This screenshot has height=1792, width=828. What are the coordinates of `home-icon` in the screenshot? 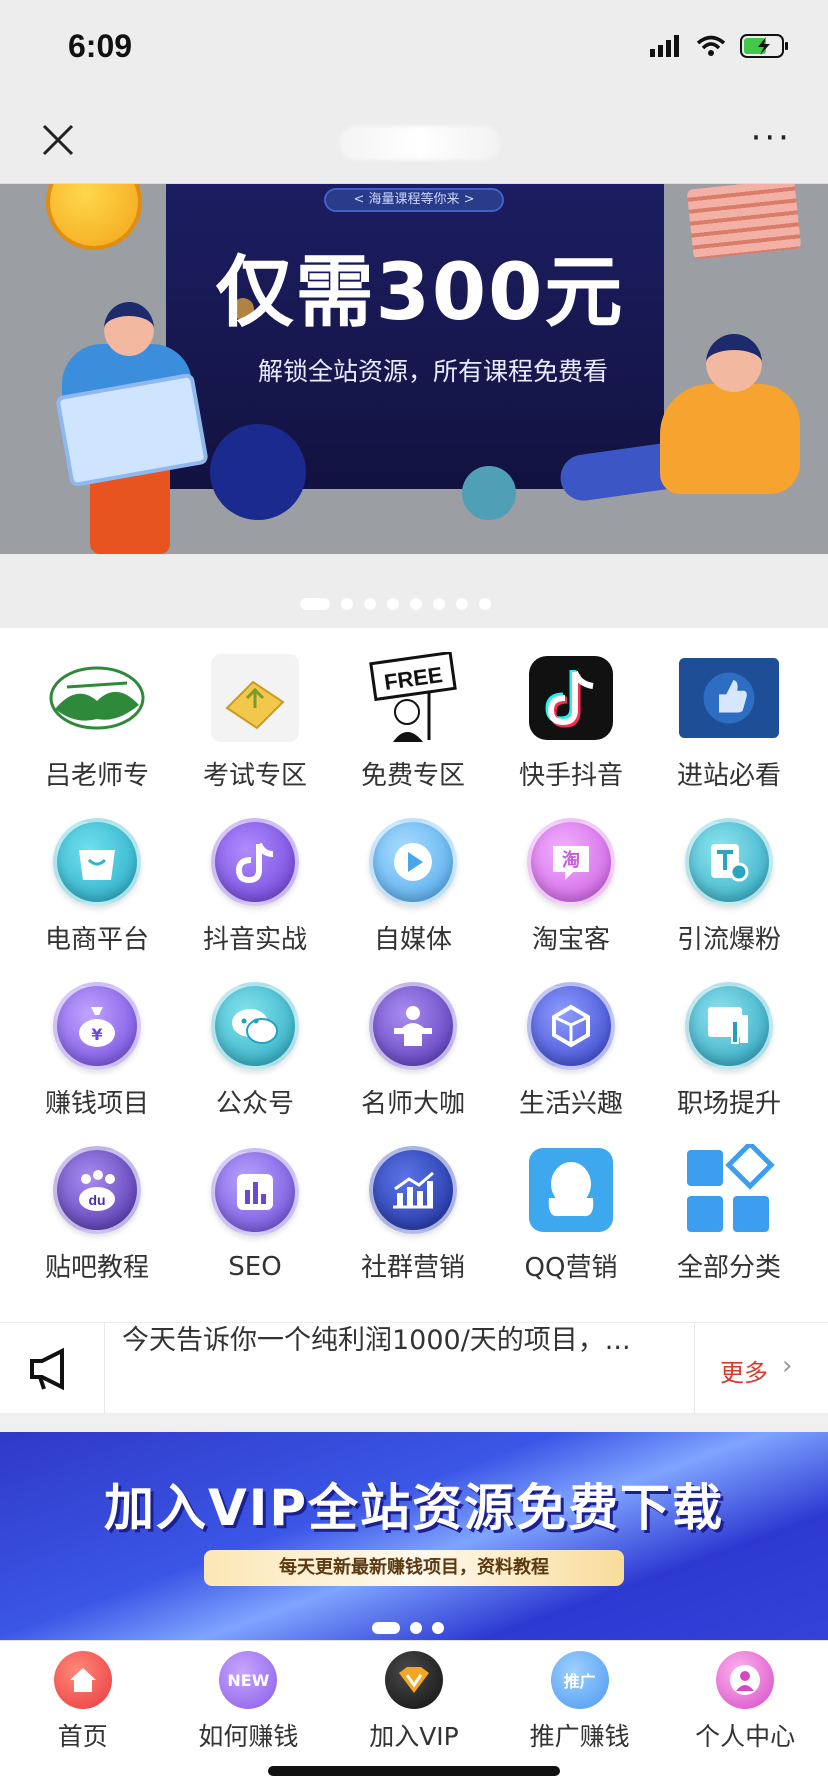 It's located at (82, 1680).